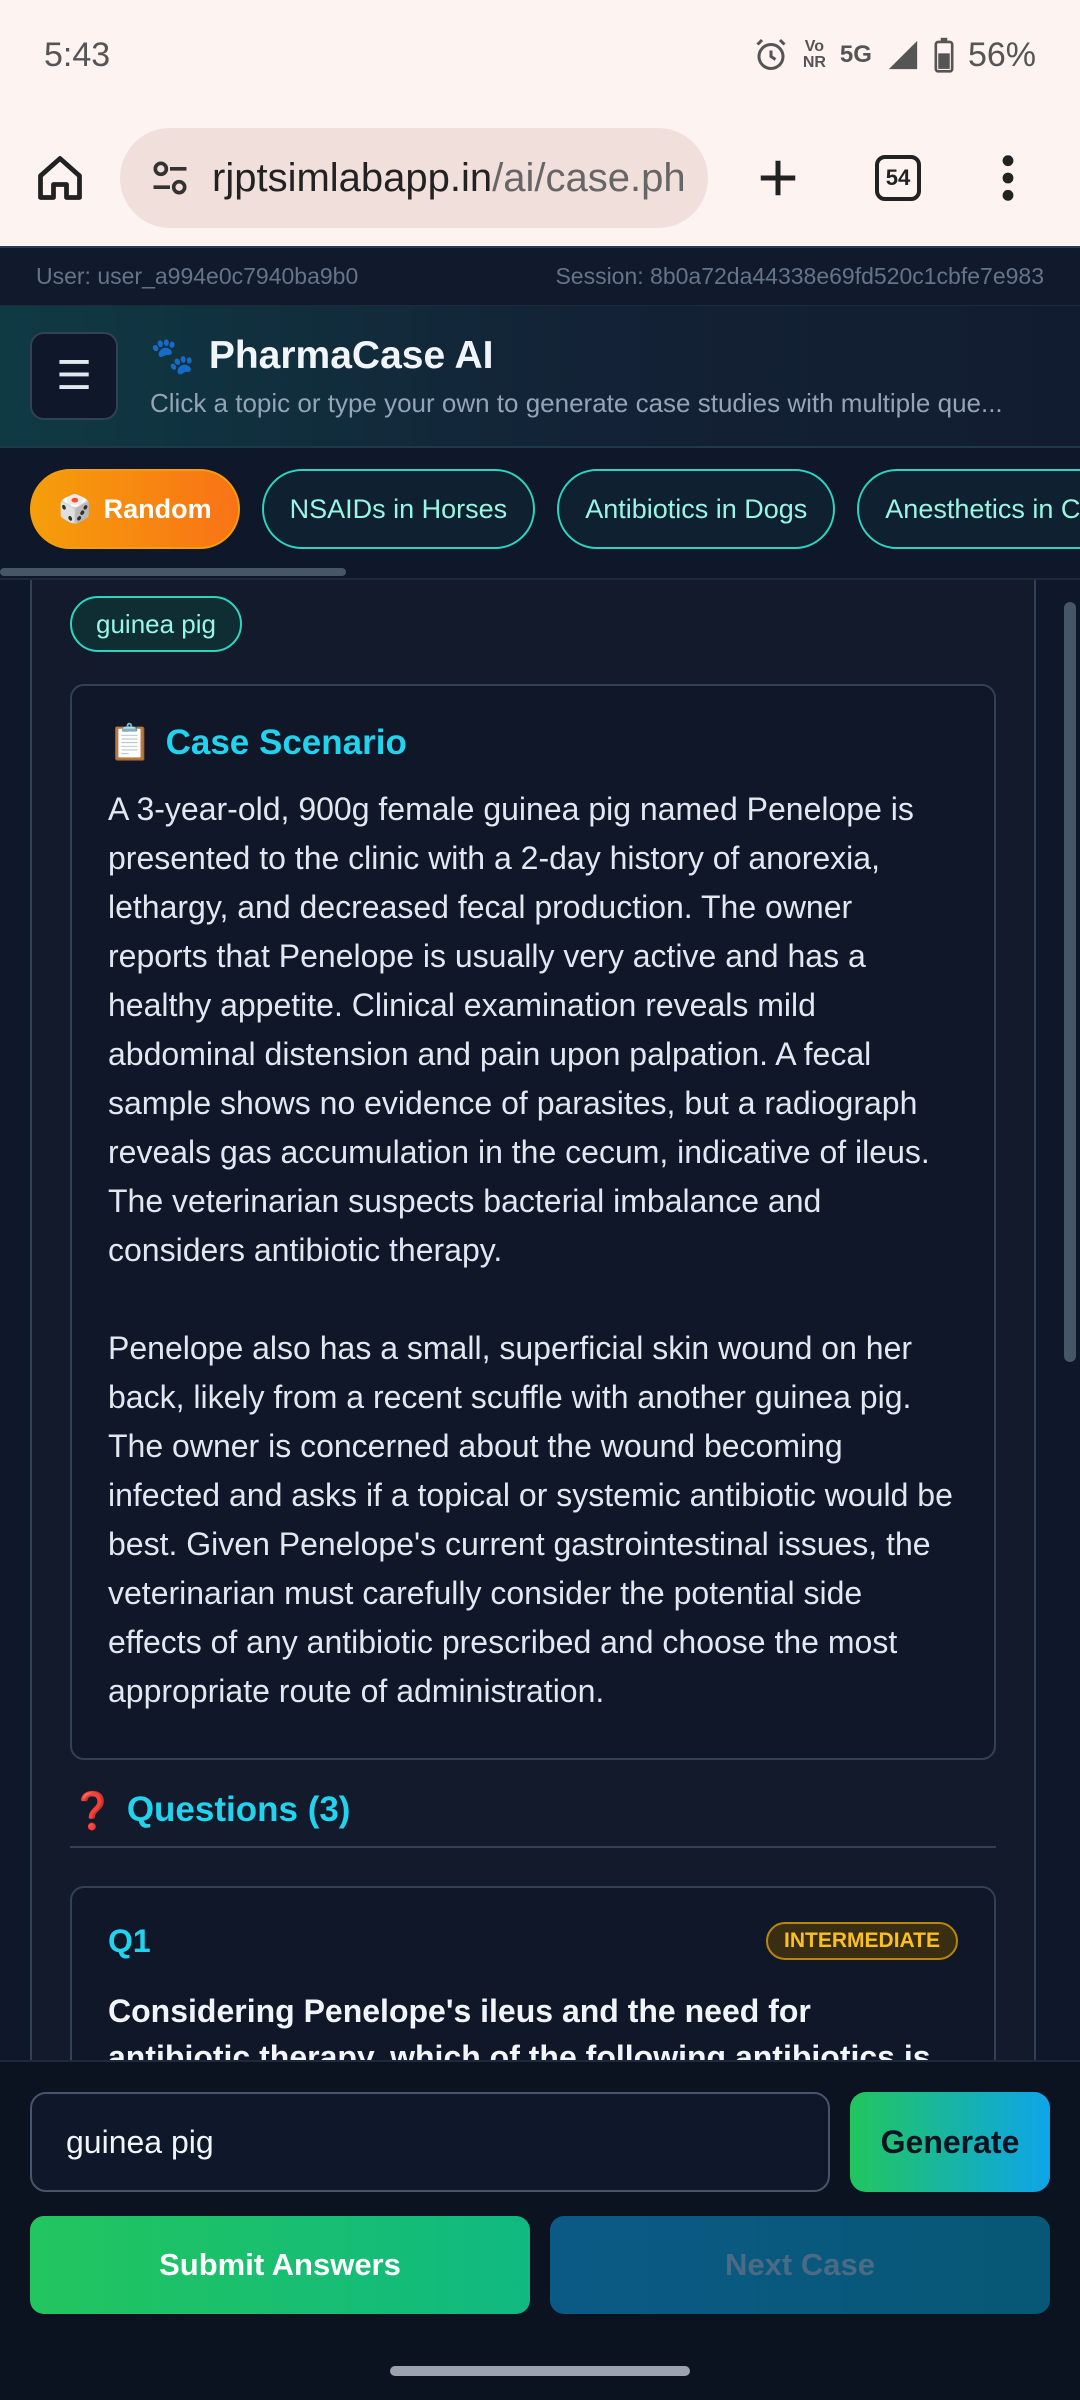 This screenshot has width=1080, height=2400. I want to click on new-tab-button, so click(778, 178).